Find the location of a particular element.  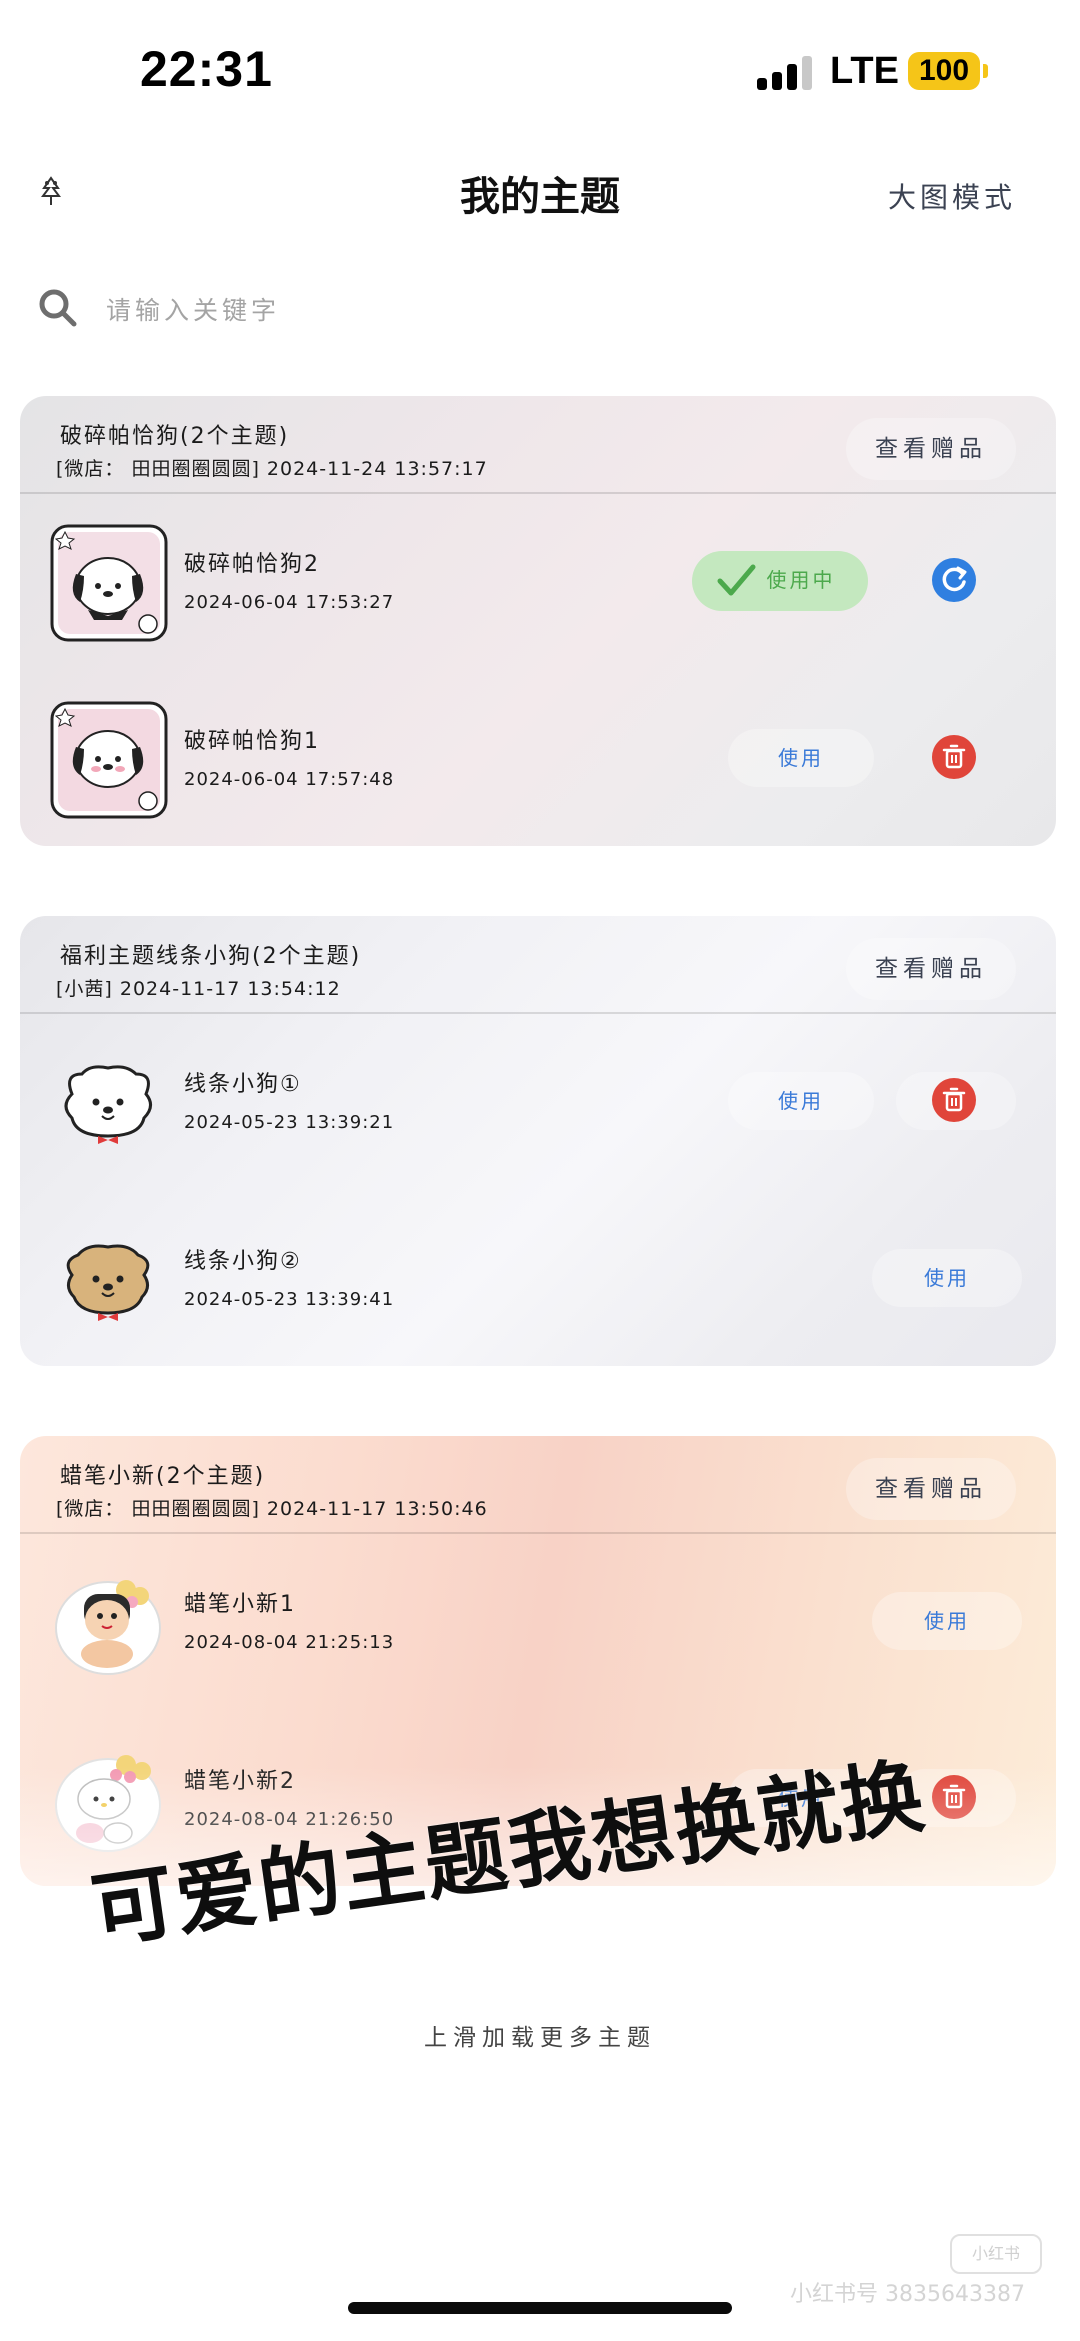

theme-date: 2024-06-04 17:57:48 is located at coordinates (289, 779).